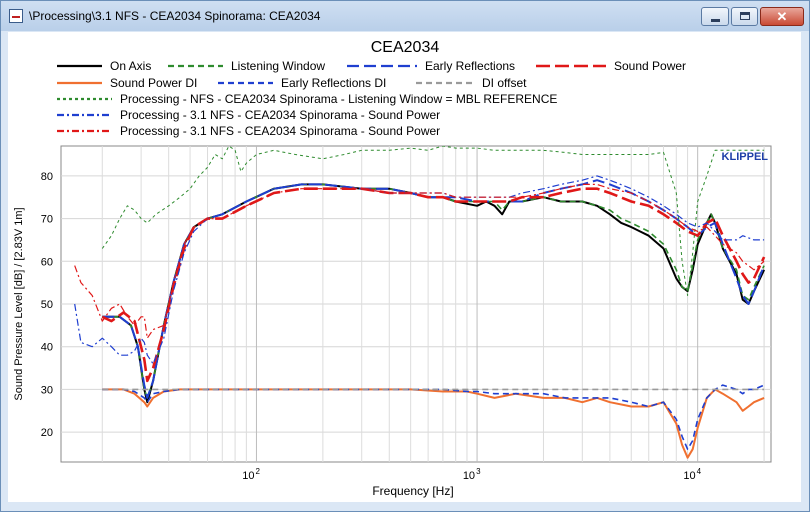 Image resolution: width=810 pixels, height=512 pixels. I want to click on x-axis-label: Frequency [Hz], so click(412, 491).